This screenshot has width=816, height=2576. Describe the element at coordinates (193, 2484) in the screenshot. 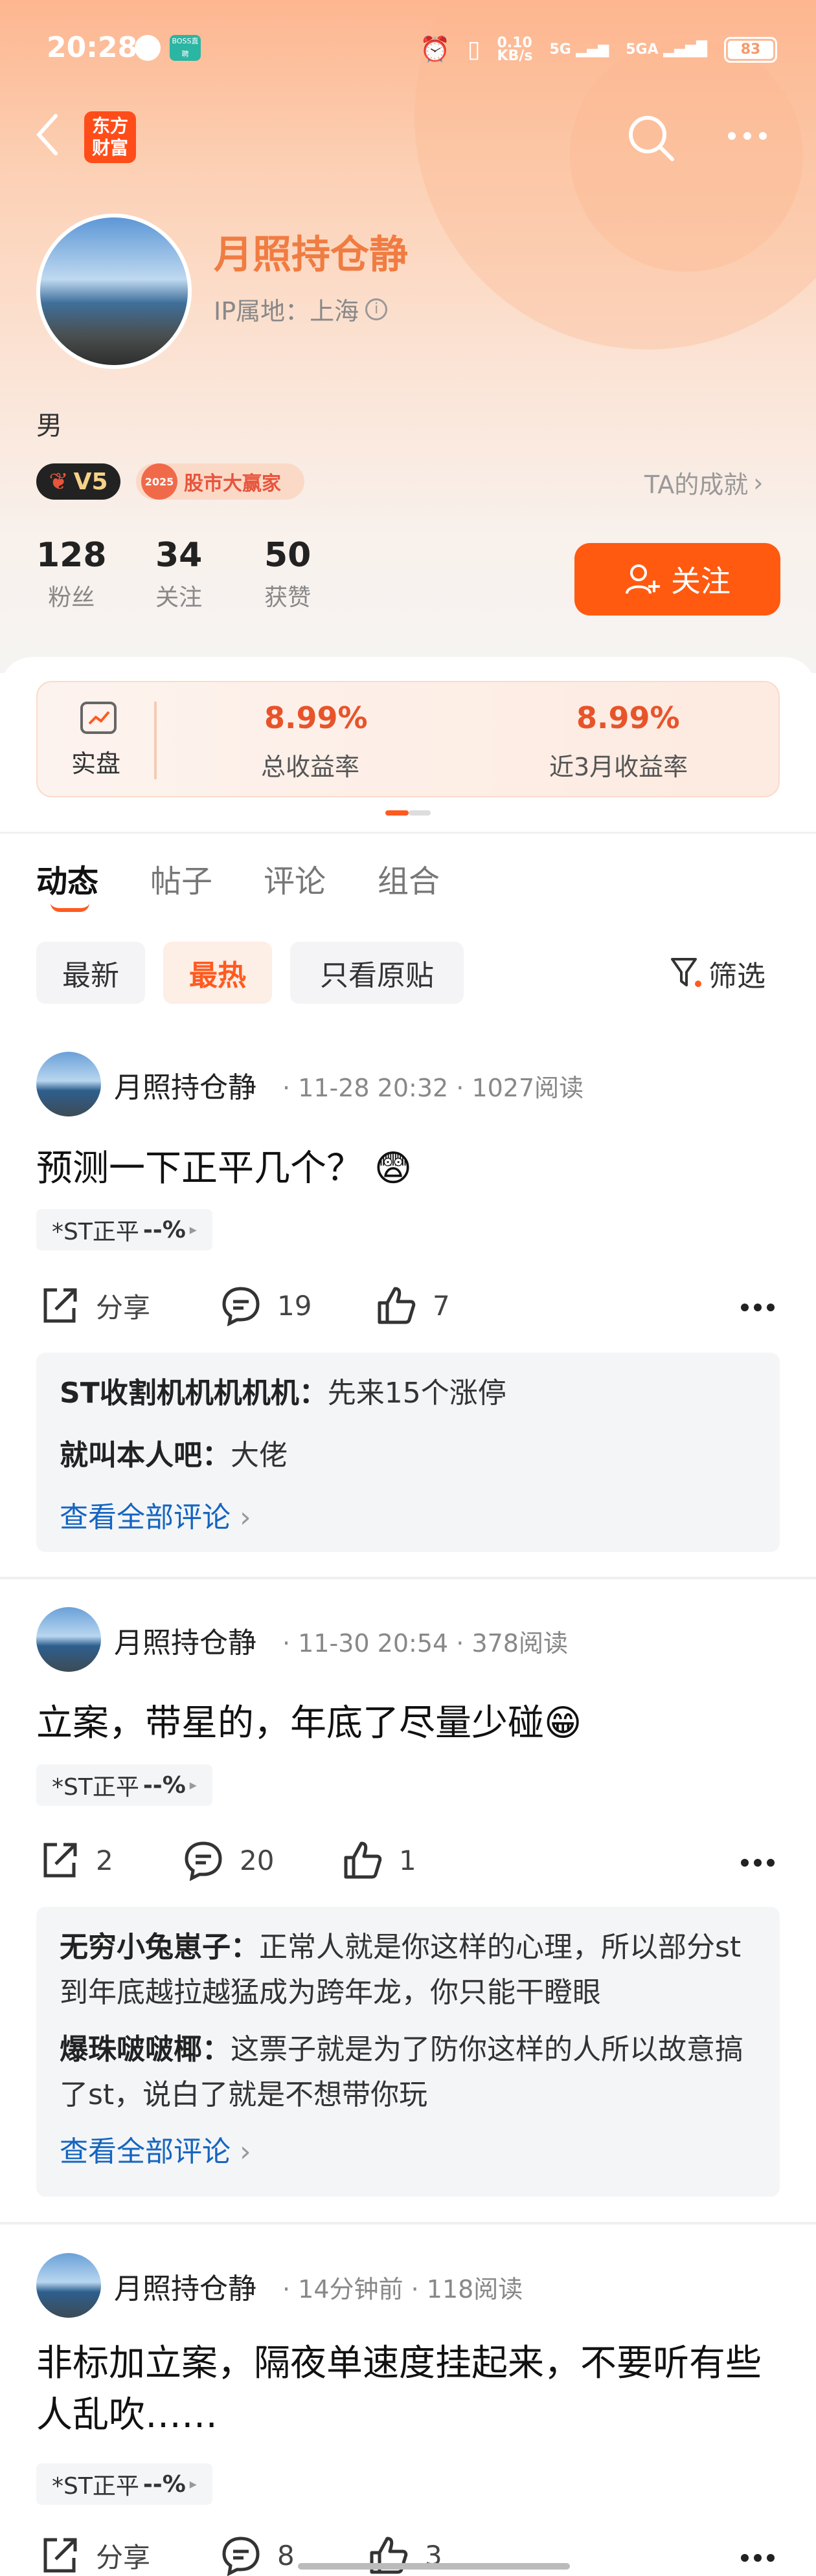

I see `caret-right-icon: ▸` at that location.